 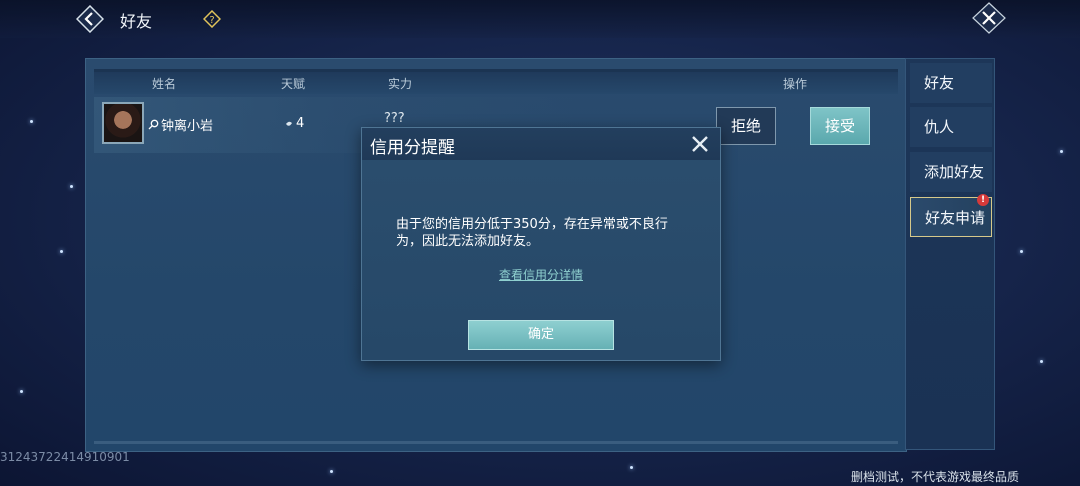 I want to click on user-id: 31243722414910901, so click(x=65, y=457).